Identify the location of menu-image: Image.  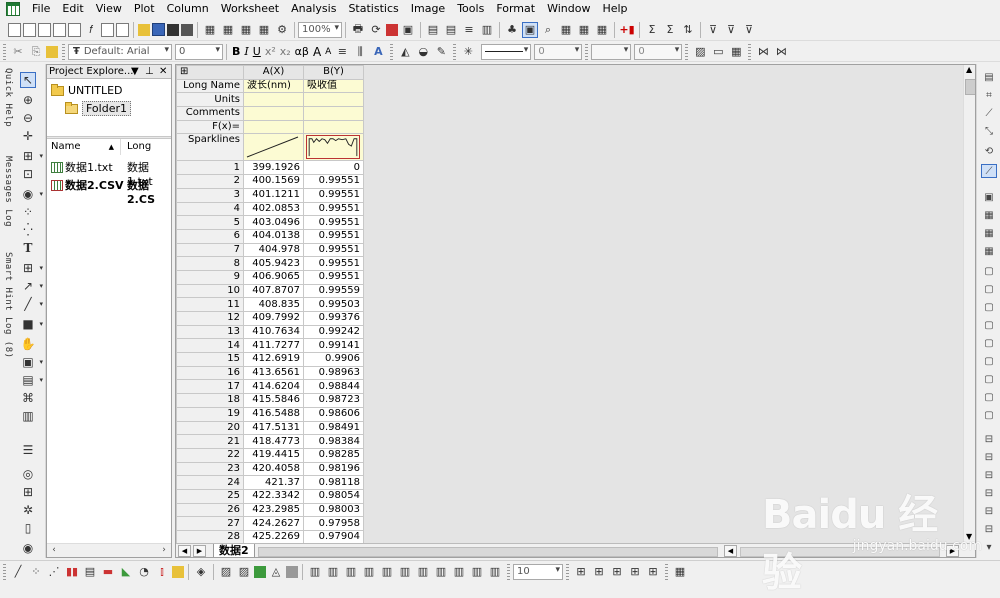
(428, 9).